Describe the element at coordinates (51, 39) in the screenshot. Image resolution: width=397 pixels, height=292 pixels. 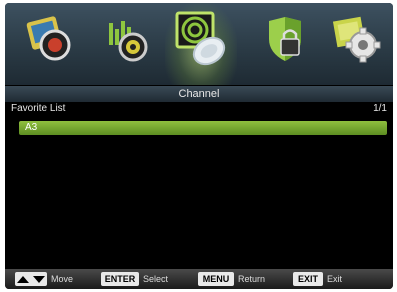
I see `picture-icon` at that location.